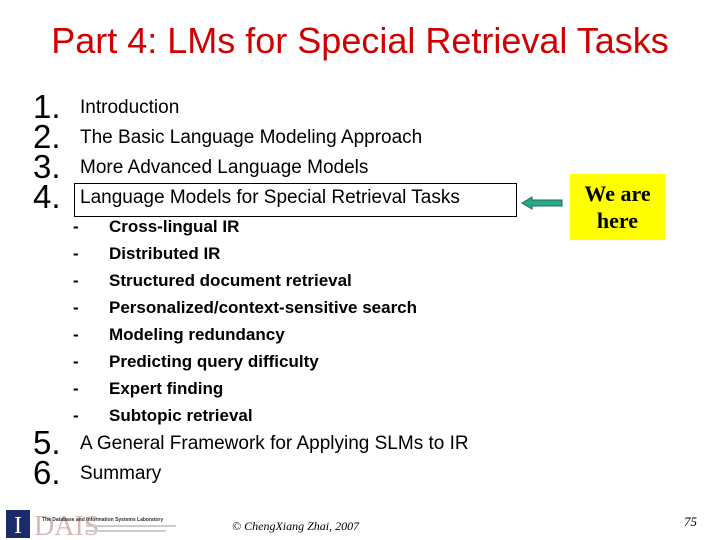  What do you see at coordinates (181, 415) in the screenshot?
I see `sub-item: Subtopic retrieval` at bounding box center [181, 415].